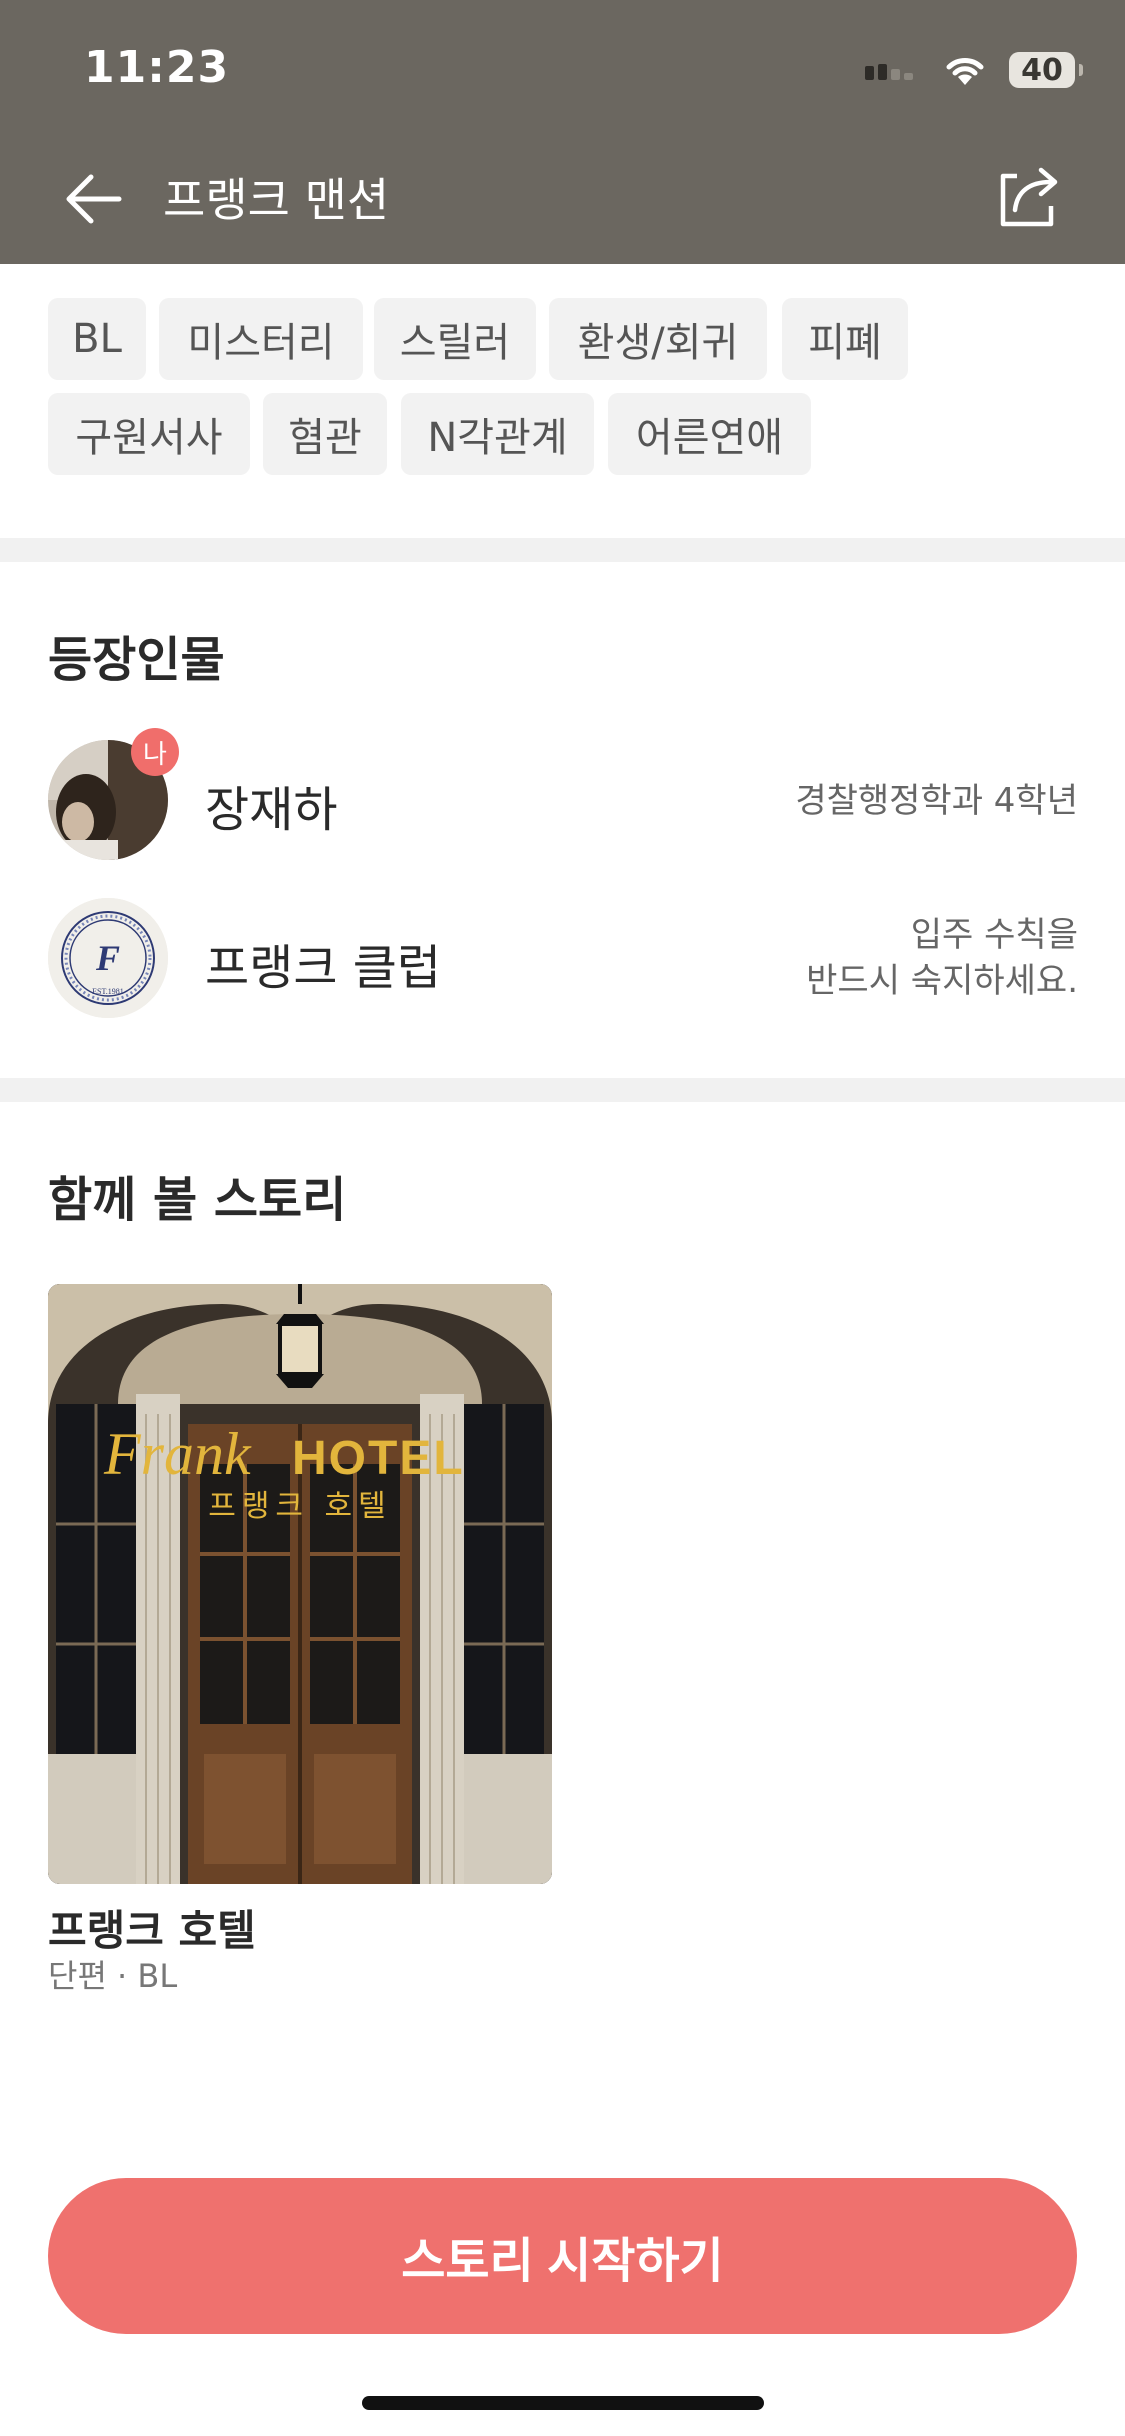 This screenshot has width=1125, height=2436. I want to click on back-button, so click(93, 199).